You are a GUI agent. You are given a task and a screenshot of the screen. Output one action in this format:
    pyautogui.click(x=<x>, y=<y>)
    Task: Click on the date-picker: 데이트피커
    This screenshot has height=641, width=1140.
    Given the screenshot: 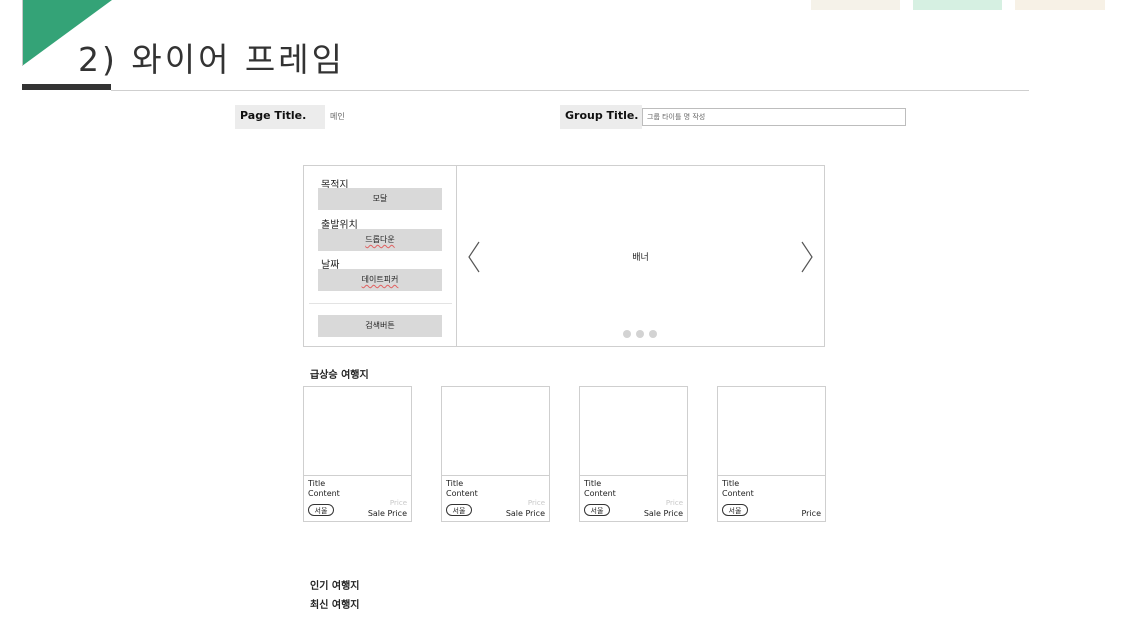 What is the action you would take?
    pyautogui.click(x=380, y=280)
    